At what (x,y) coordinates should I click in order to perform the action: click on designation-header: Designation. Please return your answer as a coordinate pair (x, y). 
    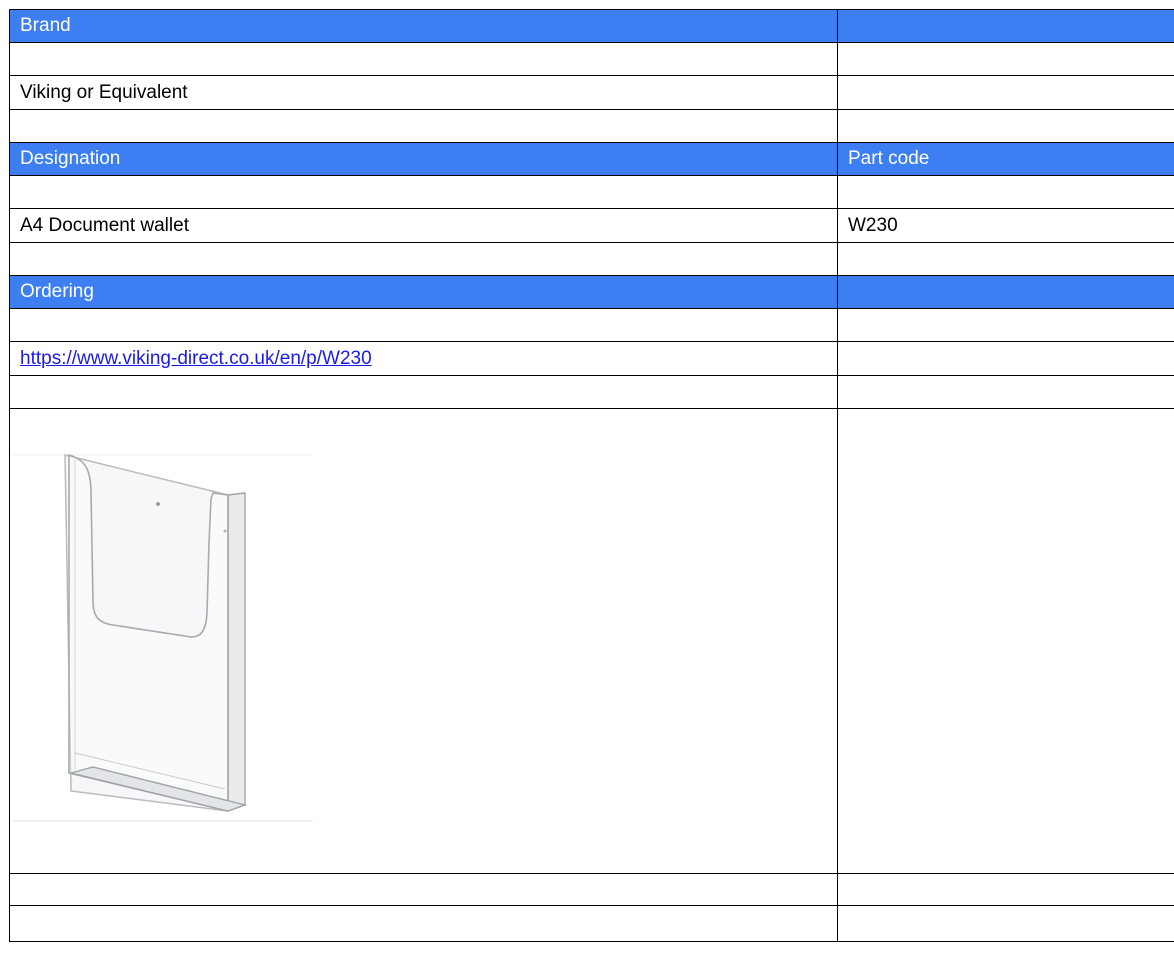
    Looking at the image, I should click on (423, 159).